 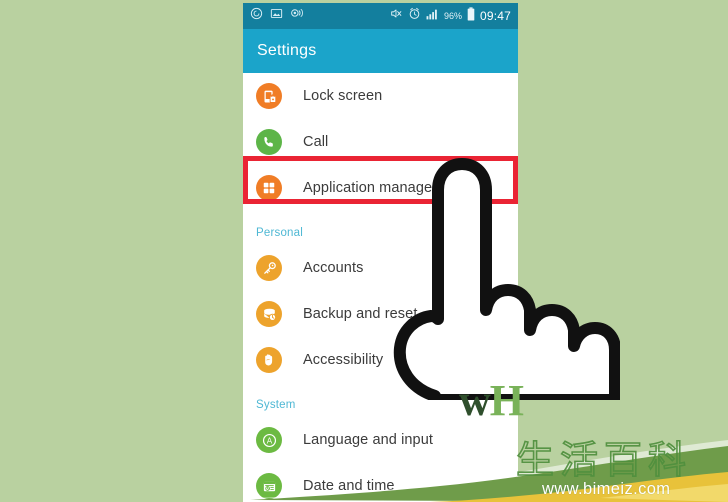 I want to click on battery-percent-label: 96%, so click(x=452, y=16).